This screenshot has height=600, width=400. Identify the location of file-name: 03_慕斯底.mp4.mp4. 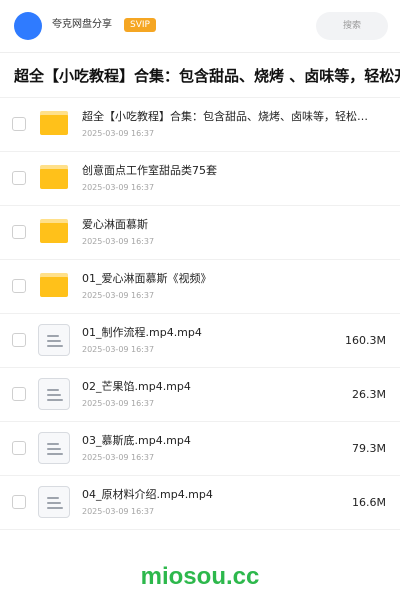
(136, 440).